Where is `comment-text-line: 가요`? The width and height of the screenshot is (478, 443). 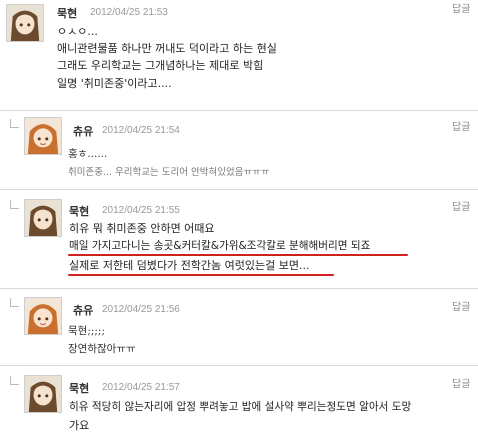
comment-text-line: 가요 is located at coordinates (79, 425).